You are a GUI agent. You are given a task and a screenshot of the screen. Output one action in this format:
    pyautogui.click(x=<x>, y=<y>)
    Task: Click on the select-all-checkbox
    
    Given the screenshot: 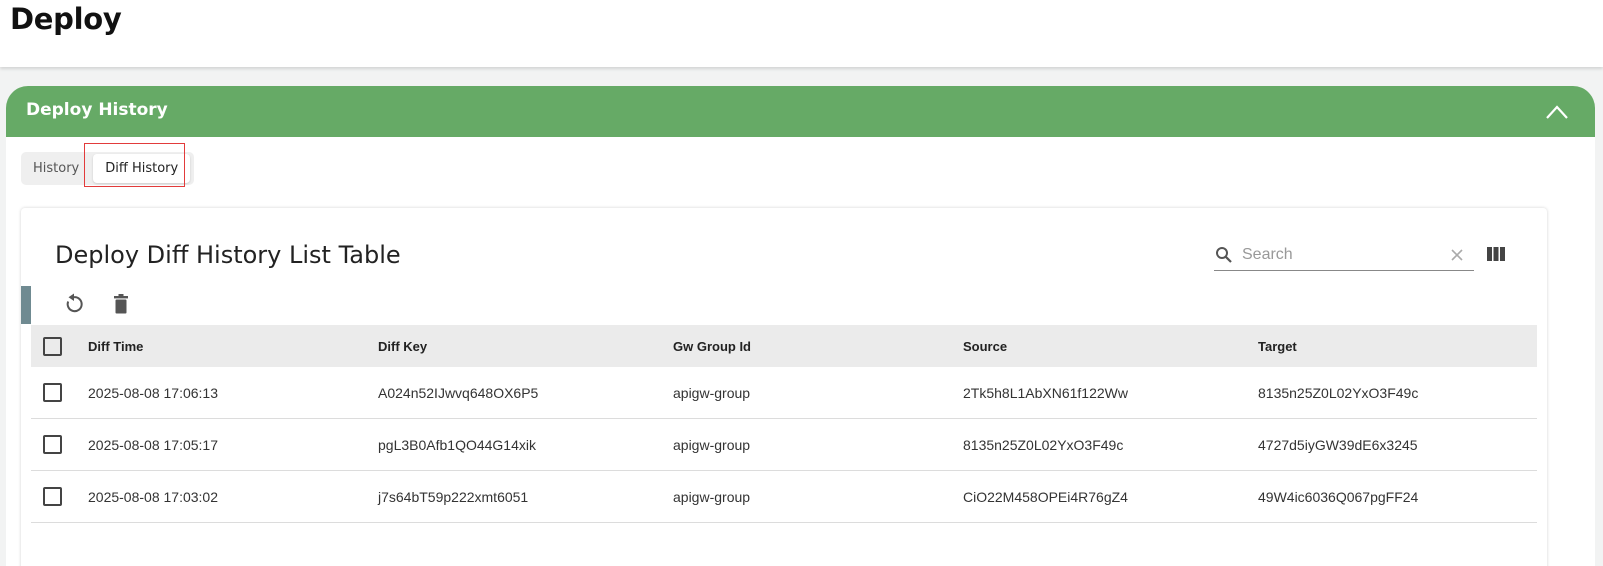 What is the action you would take?
    pyautogui.click(x=52, y=346)
    